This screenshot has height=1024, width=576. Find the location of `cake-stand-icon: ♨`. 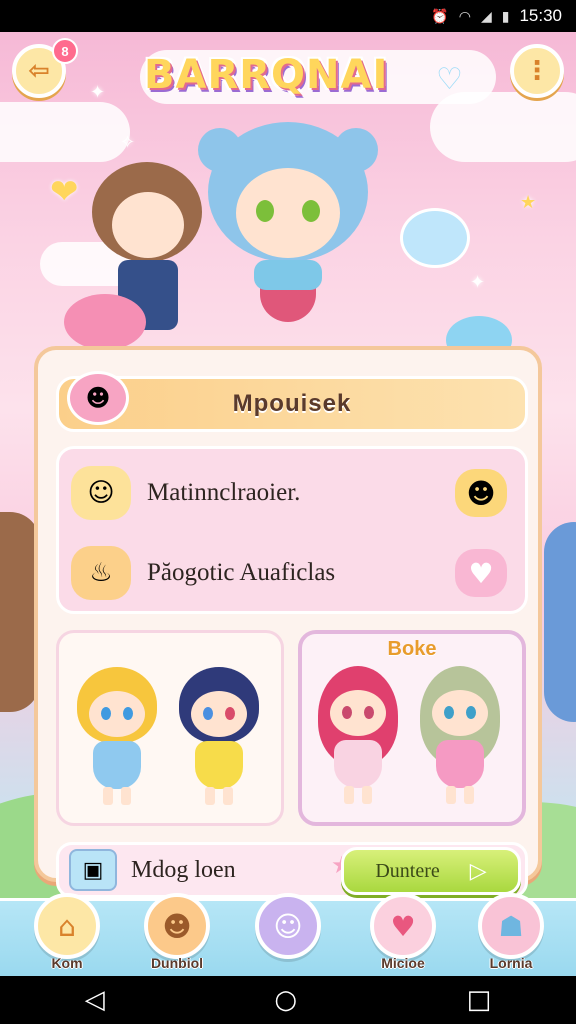

cake-stand-icon: ♨ is located at coordinates (101, 573).